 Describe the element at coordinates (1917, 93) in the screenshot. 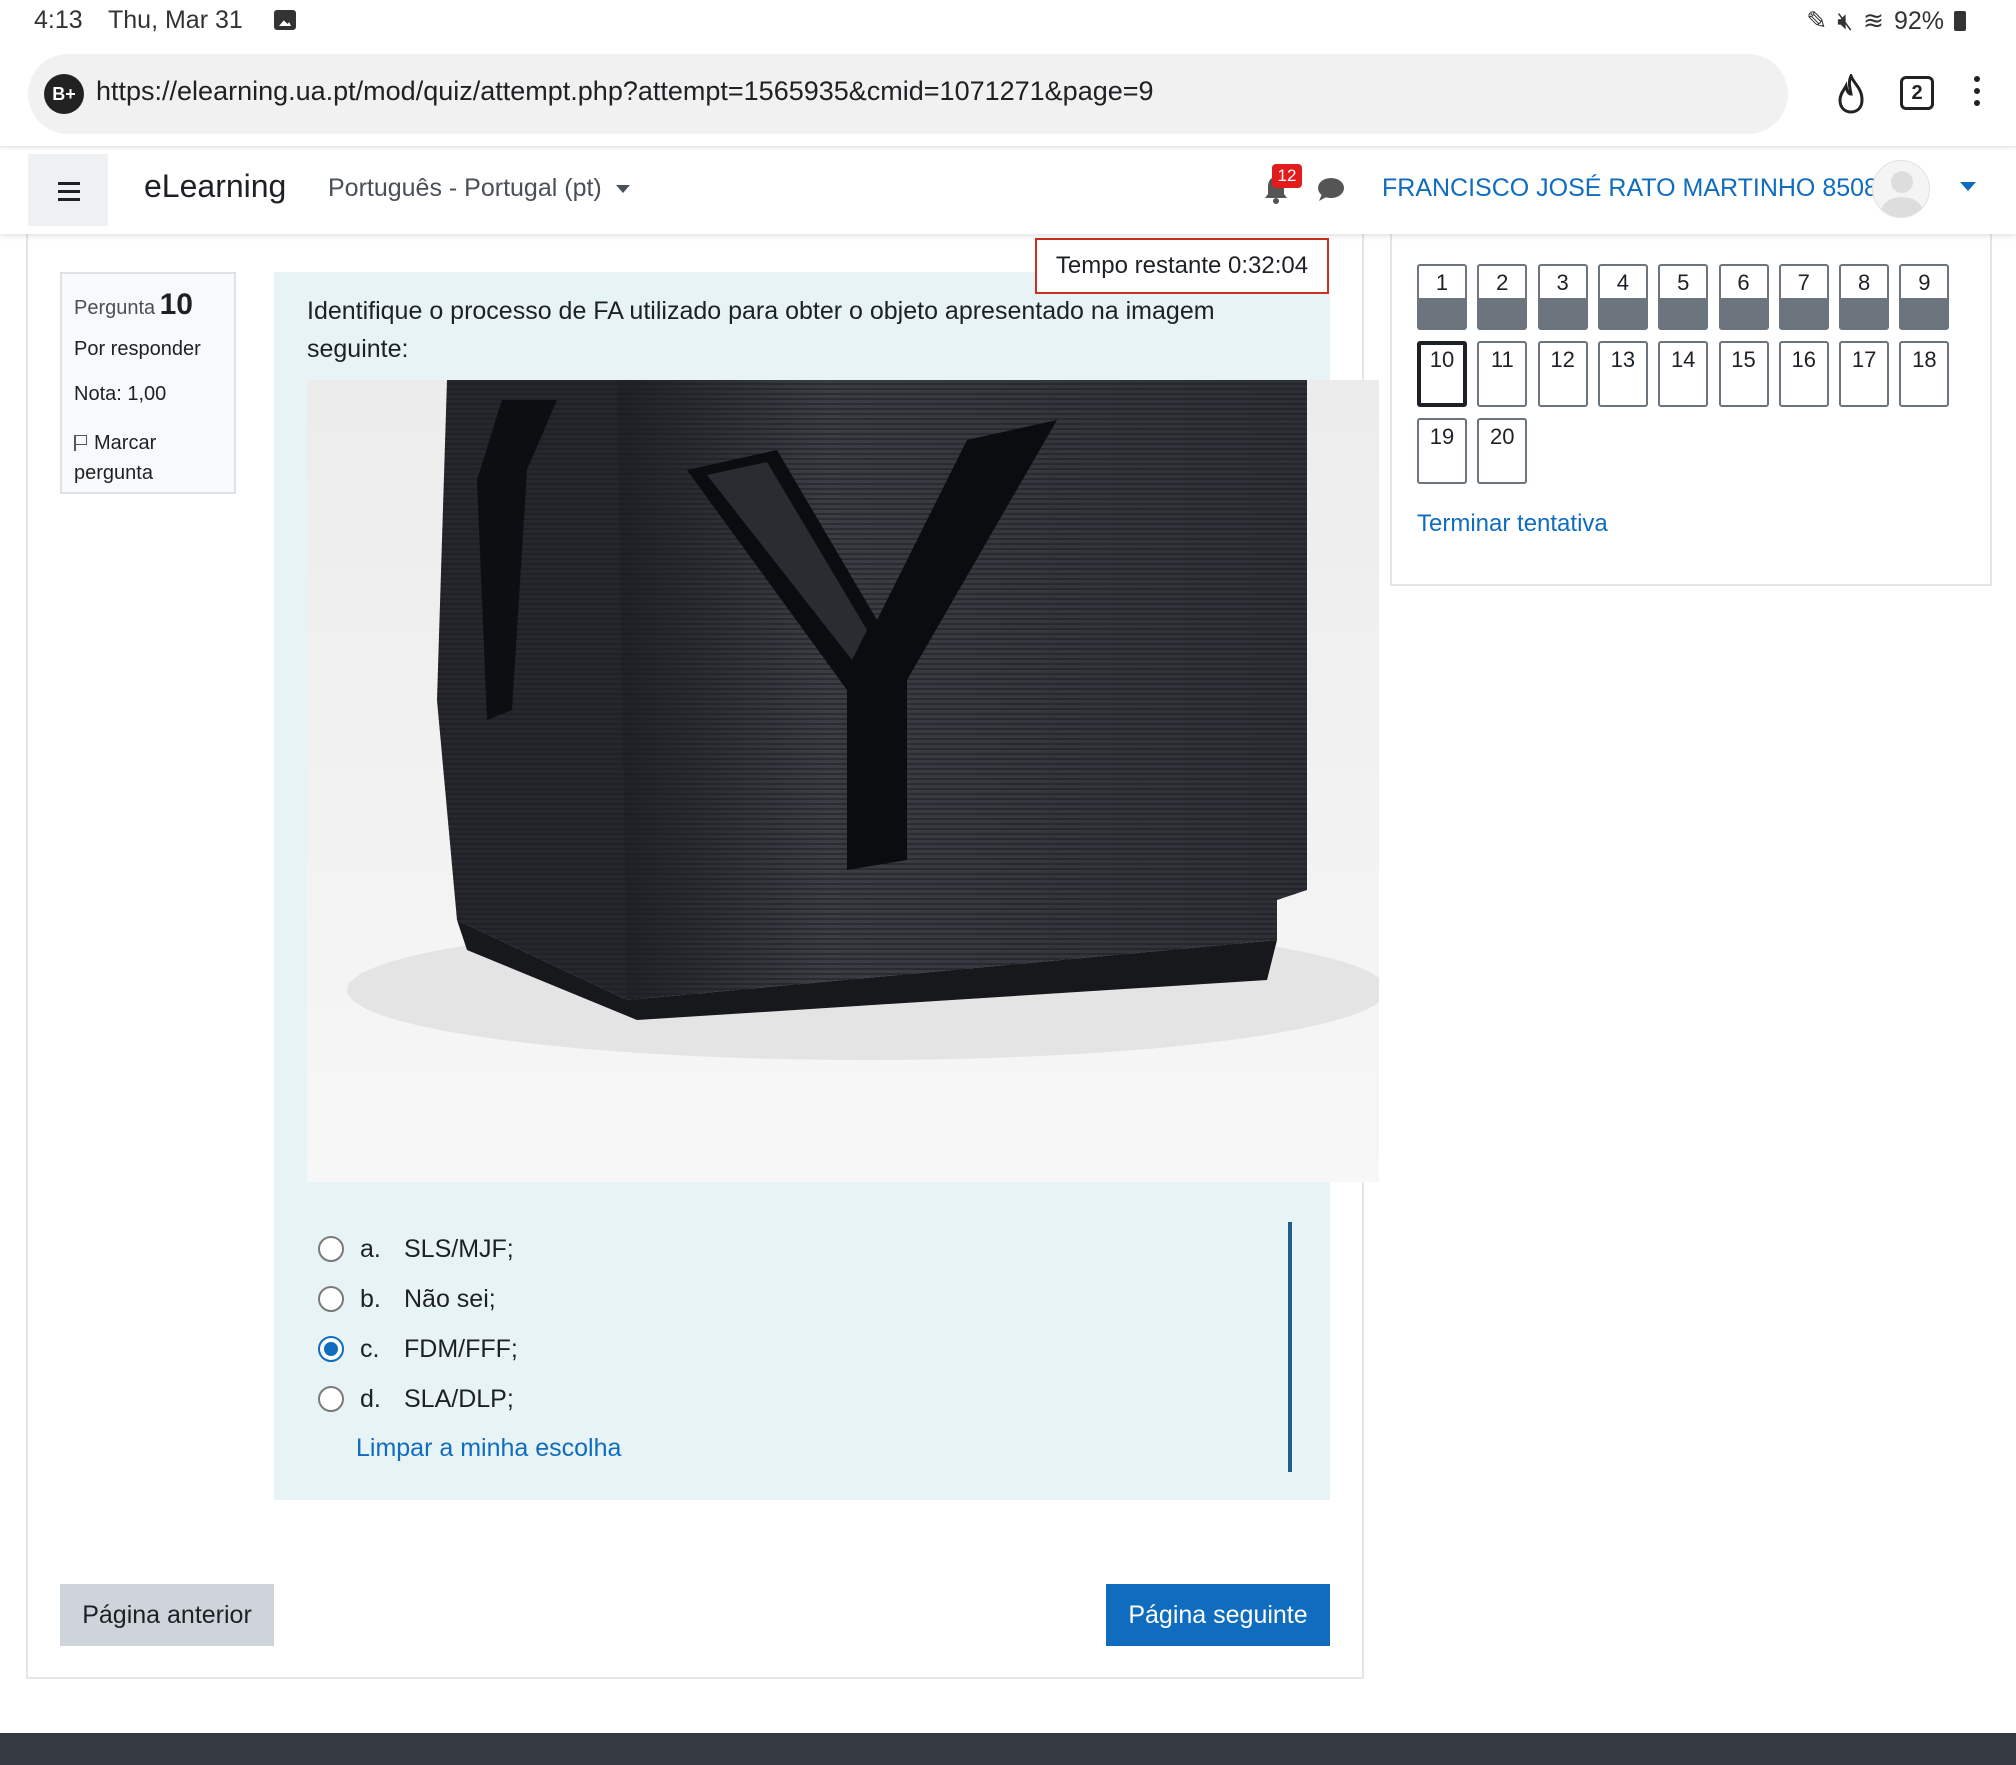

I see `tab-switcher-button: 2` at that location.